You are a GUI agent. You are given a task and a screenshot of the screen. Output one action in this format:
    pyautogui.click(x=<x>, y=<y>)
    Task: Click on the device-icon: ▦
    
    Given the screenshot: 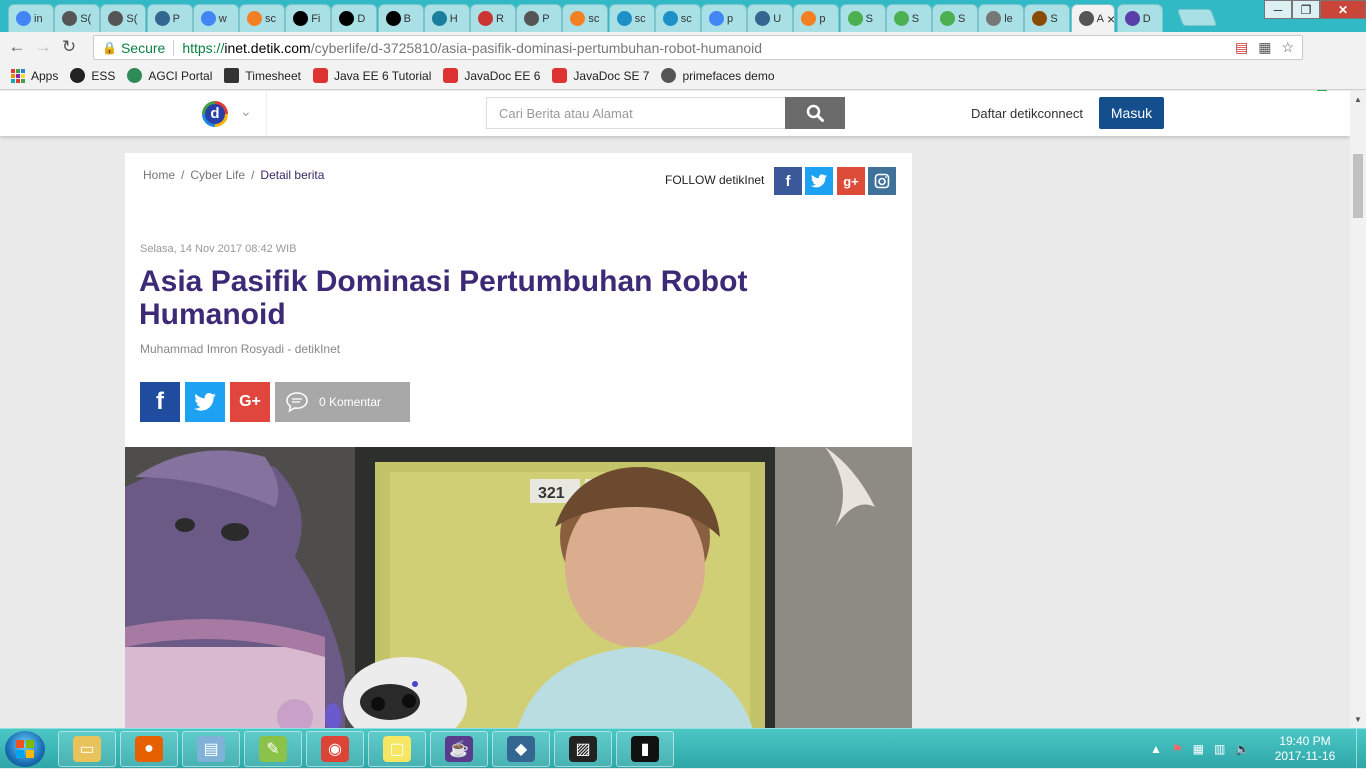 What is the action you would take?
    pyautogui.click(x=1198, y=749)
    